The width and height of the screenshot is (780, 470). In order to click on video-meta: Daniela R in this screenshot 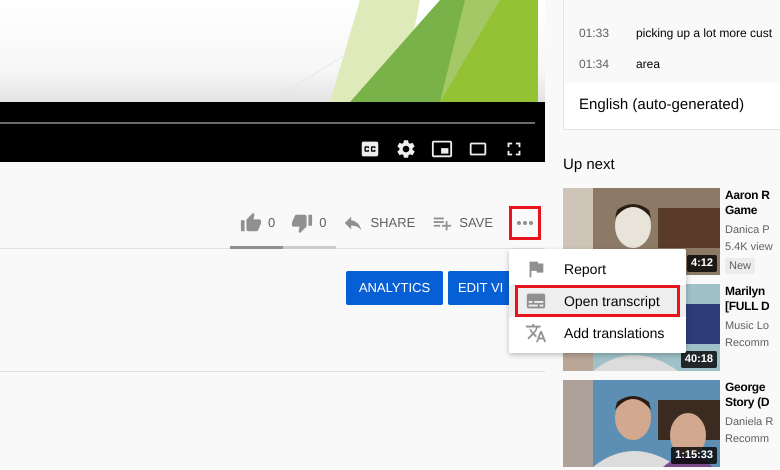, I will do `click(749, 422)`.